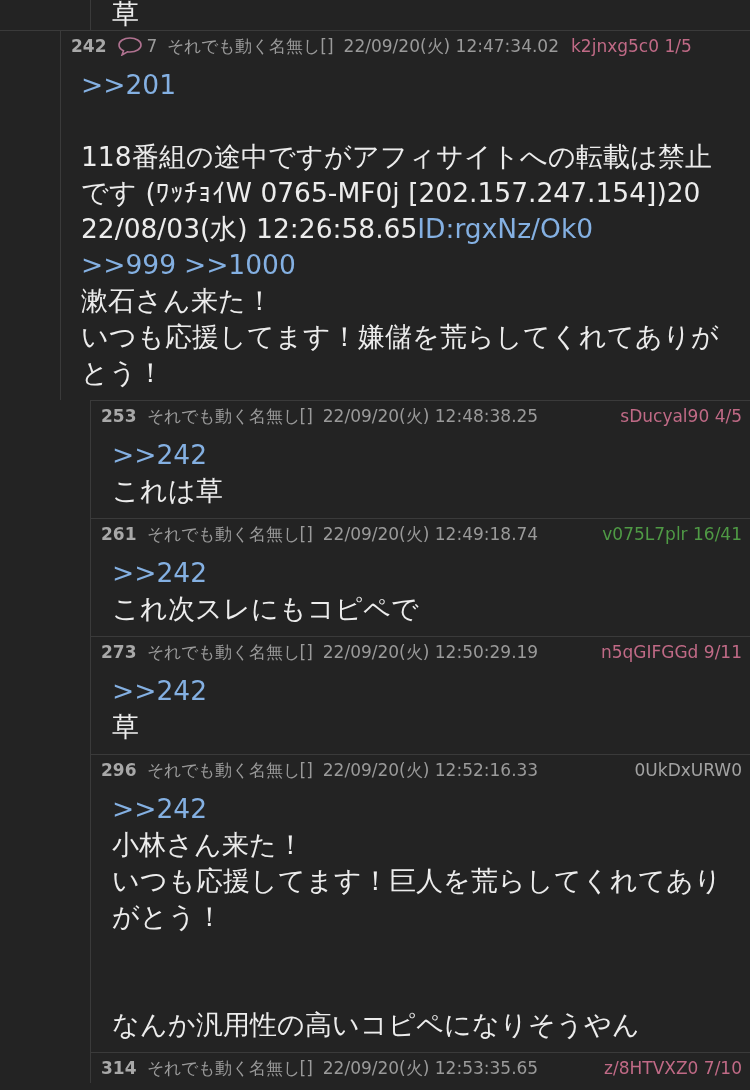 This screenshot has width=750, height=1090. I want to click on post-number: 314, so click(119, 1068).